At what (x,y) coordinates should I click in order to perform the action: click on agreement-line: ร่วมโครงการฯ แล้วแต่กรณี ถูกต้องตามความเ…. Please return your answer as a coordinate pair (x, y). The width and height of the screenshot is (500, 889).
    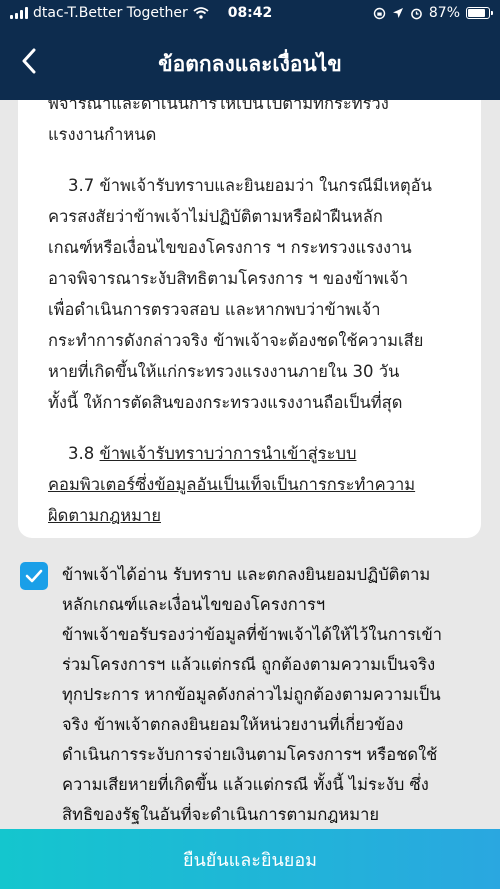
    Looking at the image, I should click on (249, 664).